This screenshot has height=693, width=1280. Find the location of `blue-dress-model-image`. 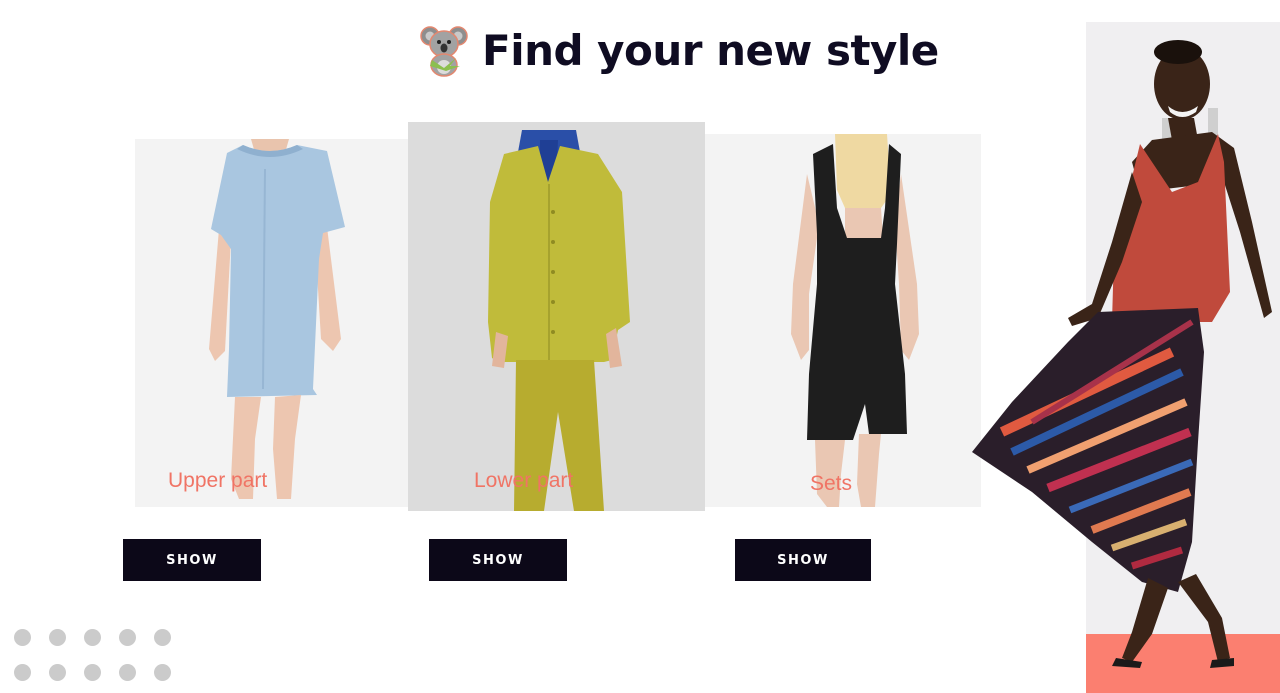

blue-dress-model-image is located at coordinates (271, 323).